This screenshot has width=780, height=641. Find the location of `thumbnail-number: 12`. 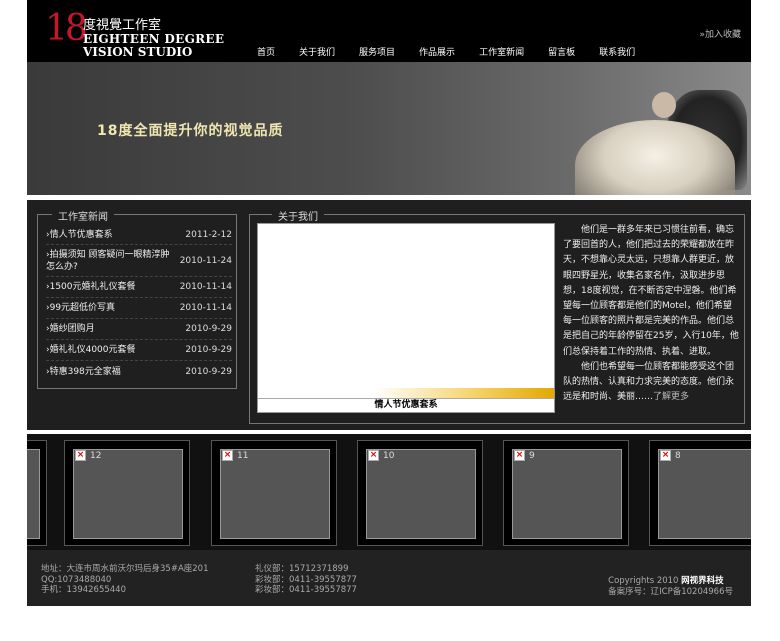

thumbnail-number: 12 is located at coordinates (96, 455).